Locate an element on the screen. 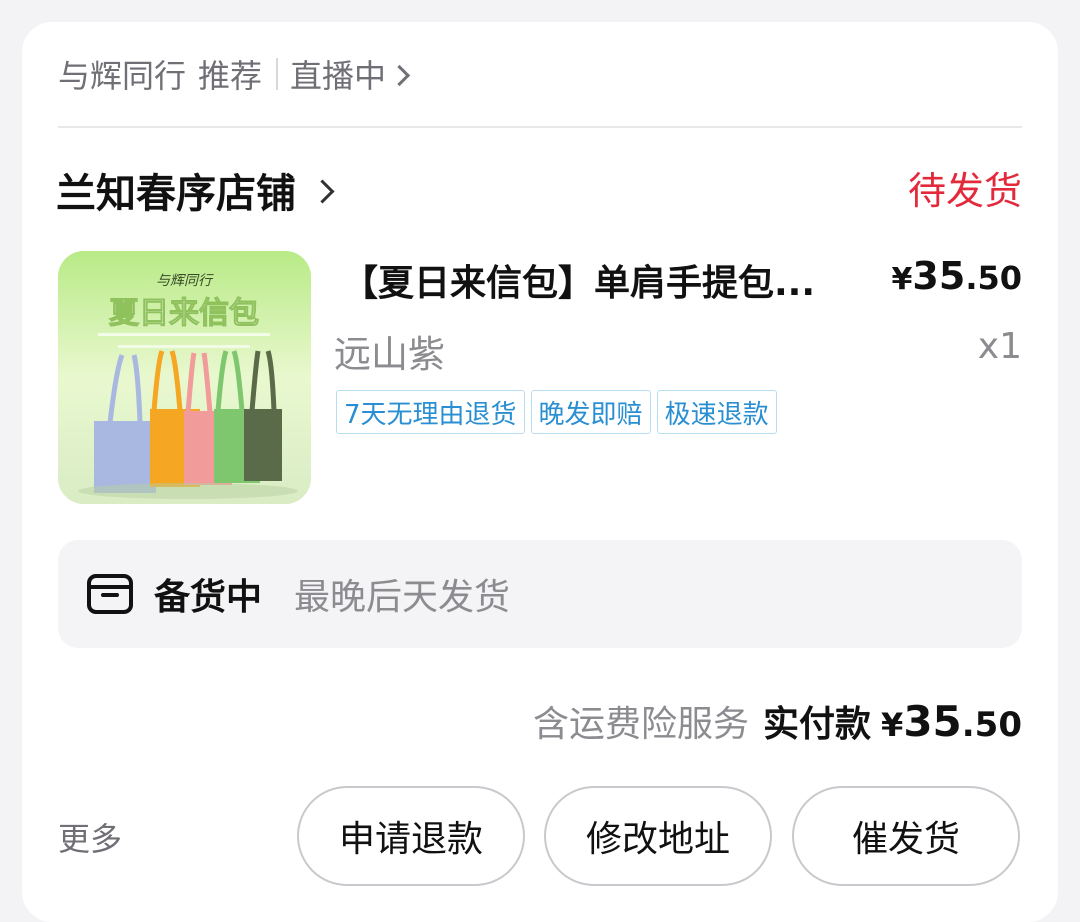  image-caption: 夏日来信包 is located at coordinates (184, 313).